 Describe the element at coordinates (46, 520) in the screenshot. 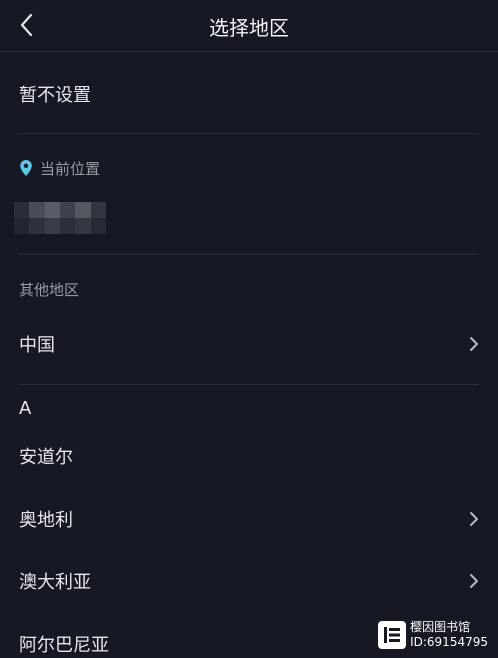

I see `region-label: 奥地利` at that location.